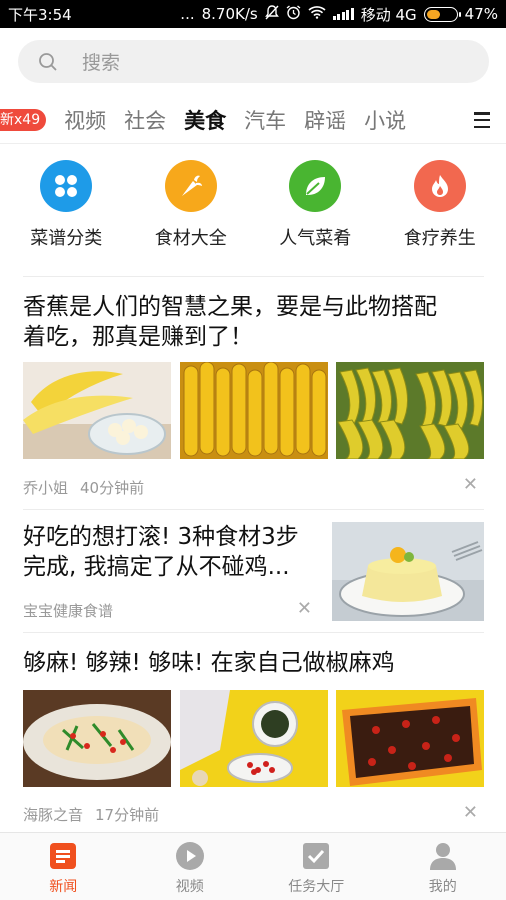 The image size is (506, 900). I want to click on channel-tabs: 新x49 视频 社会 美食 汽车 辟谣 小说, so click(253, 120).